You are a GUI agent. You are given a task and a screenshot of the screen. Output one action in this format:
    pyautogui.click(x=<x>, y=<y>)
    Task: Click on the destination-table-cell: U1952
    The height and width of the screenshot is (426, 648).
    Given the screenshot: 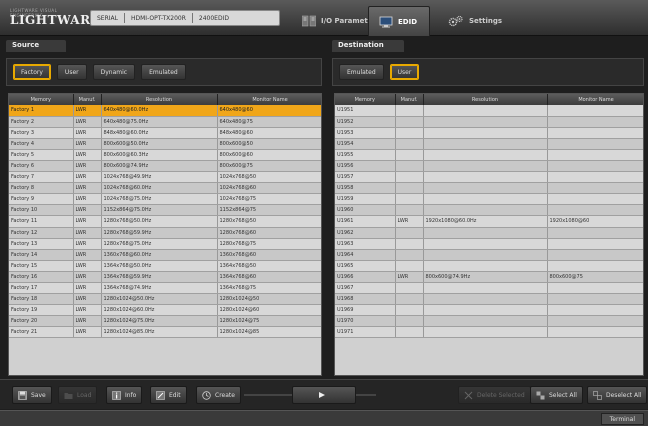 What is the action you would take?
    pyautogui.click(x=365, y=122)
    